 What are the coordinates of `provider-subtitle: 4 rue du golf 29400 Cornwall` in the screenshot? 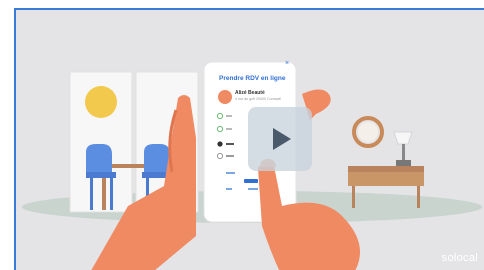 It's located at (258, 99).